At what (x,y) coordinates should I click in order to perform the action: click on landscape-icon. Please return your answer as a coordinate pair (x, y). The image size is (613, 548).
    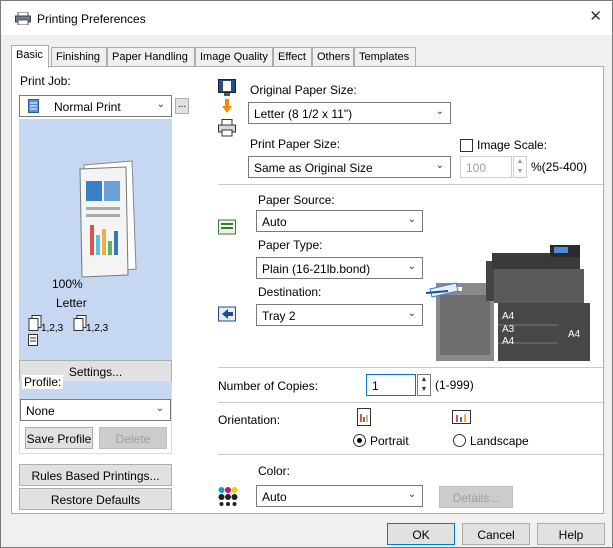
    Looking at the image, I should click on (461, 417).